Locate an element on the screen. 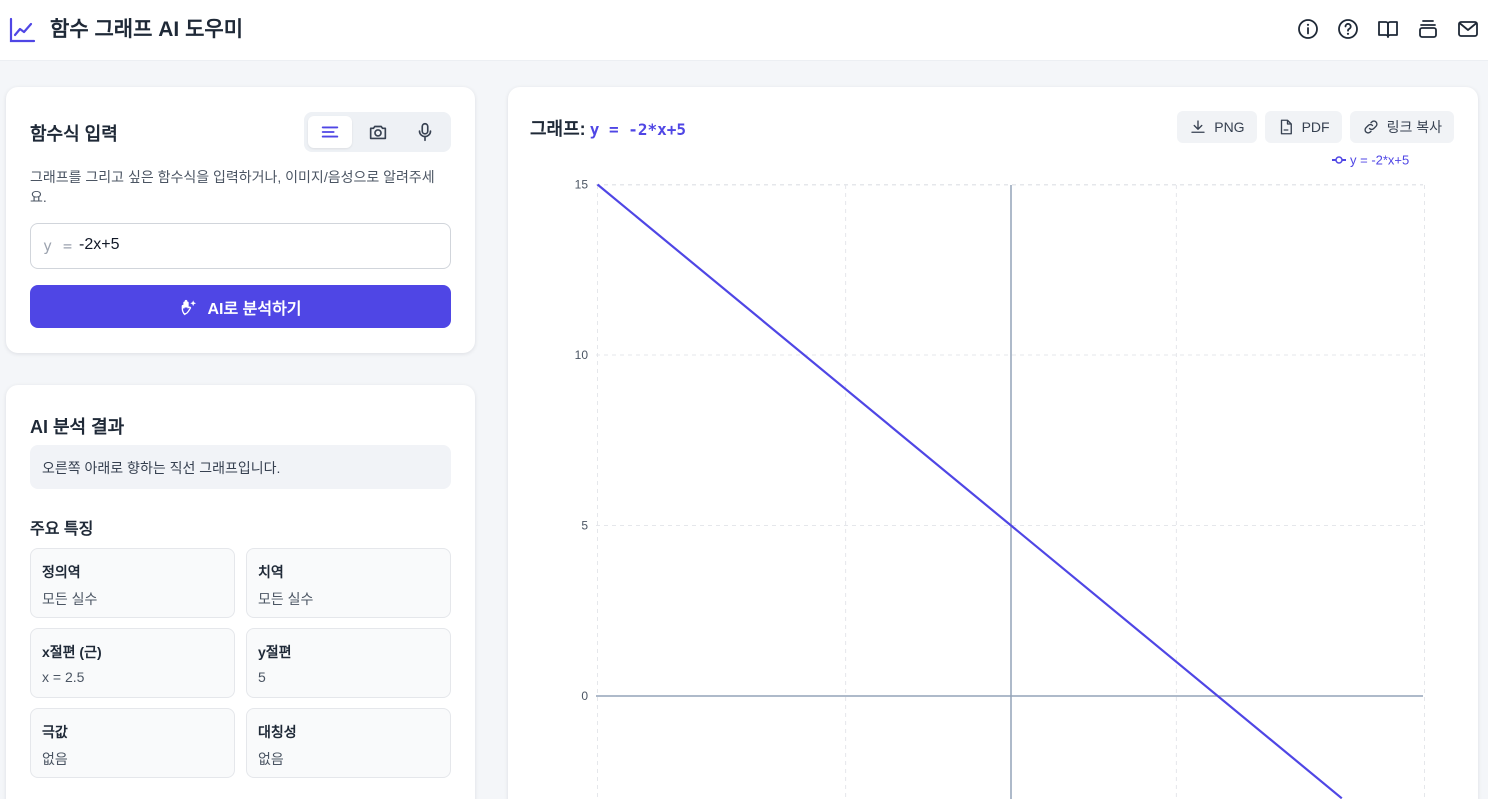  header-icons is located at coordinates (1388, 29).